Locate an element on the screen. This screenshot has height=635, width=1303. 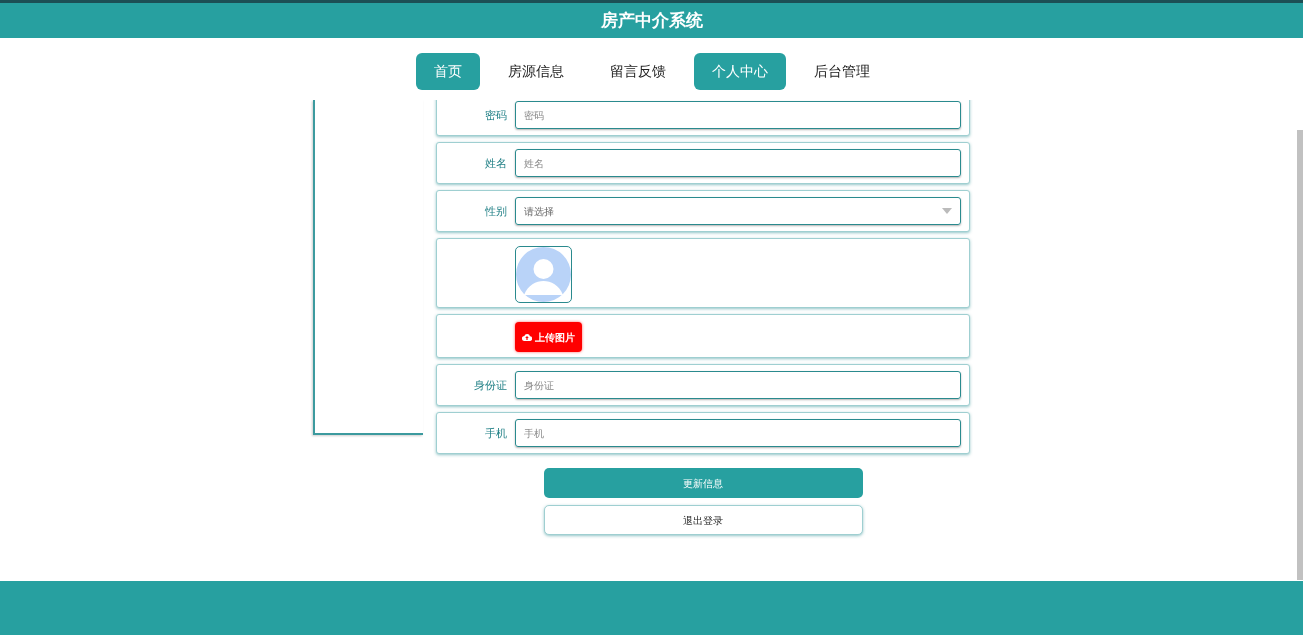
nav-tab: 后台管理 is located at coordinates (841, 71).